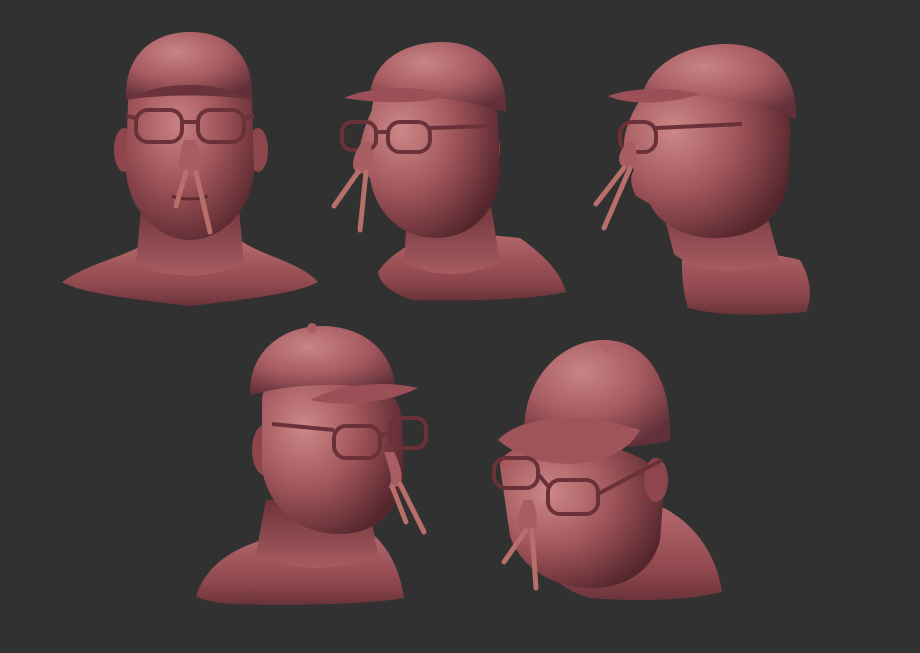 This screenshot has height=653, width=920. I want to click on profile-left-view, so click(701, 179).